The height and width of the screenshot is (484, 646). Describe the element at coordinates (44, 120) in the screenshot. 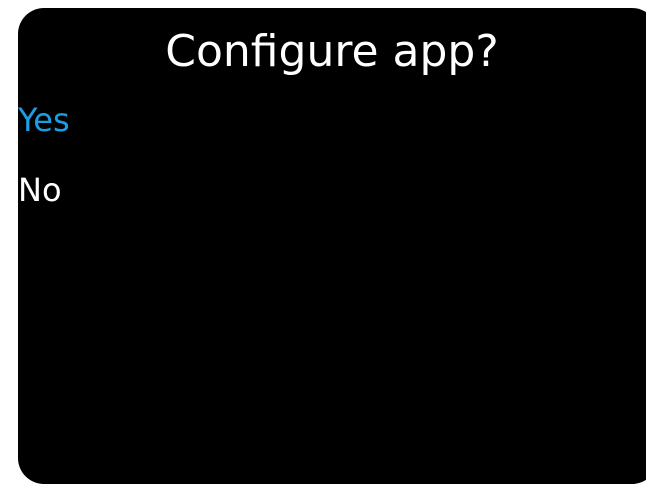

I see `option-yes: Yes` at that location.